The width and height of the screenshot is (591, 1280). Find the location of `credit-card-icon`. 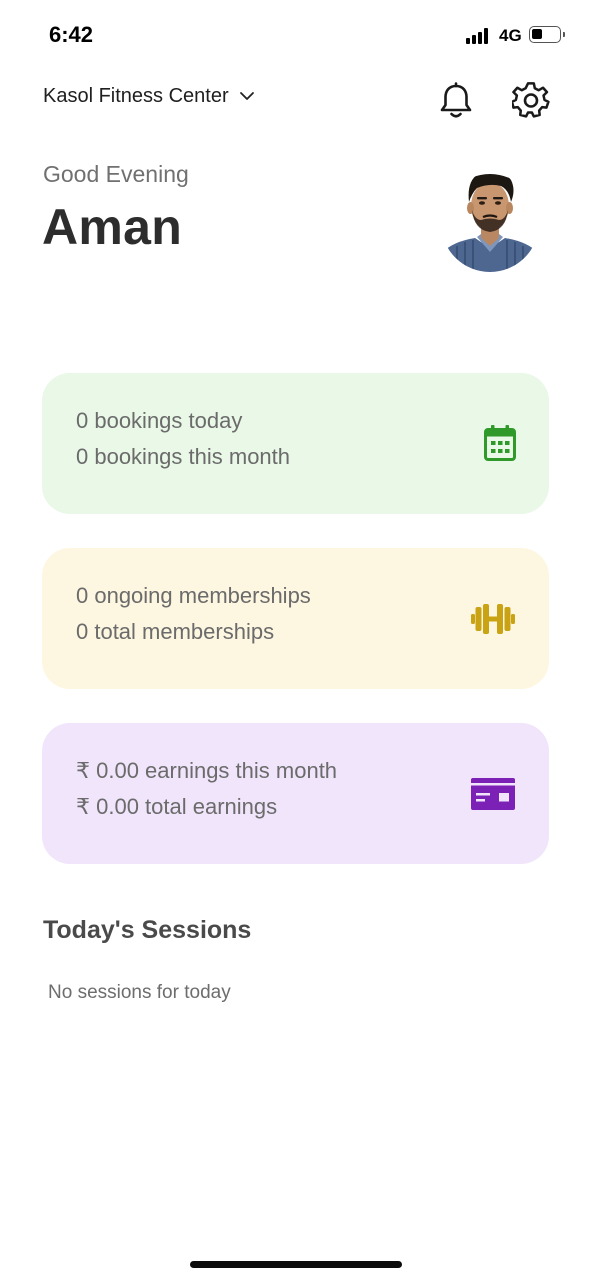

credit-card-icon is located at coordinates (493, 794).